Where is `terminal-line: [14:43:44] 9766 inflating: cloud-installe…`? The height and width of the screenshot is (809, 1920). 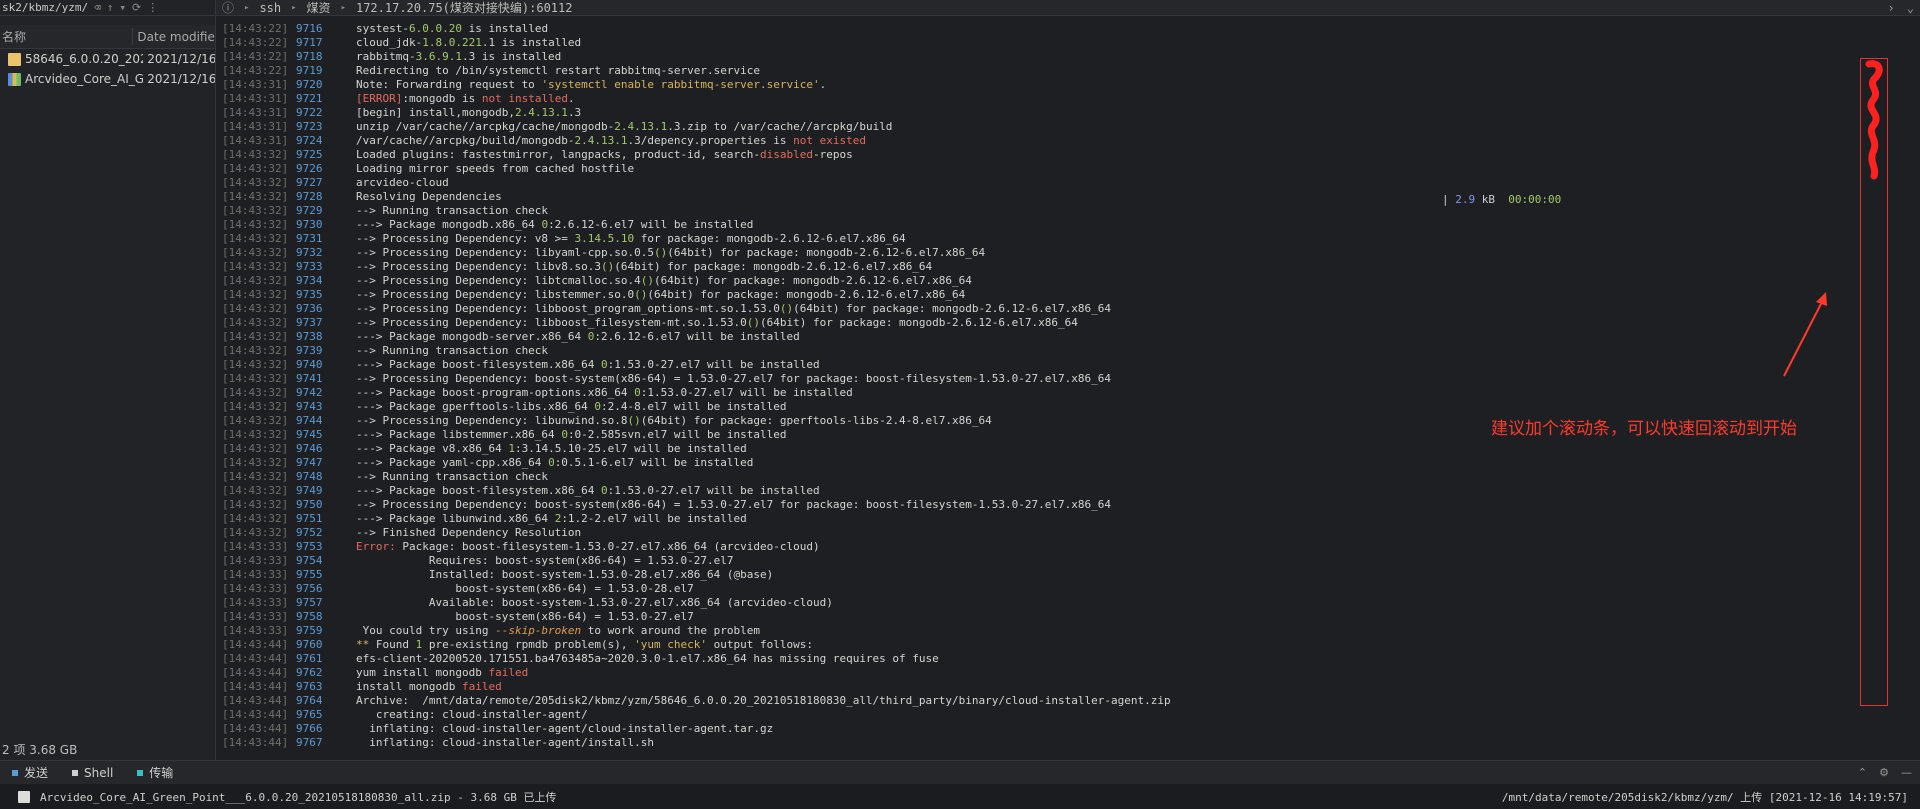 terminal-line: [14:43:44] 9766 inflating: cloud-installe… is located at coordinates (696, 729).